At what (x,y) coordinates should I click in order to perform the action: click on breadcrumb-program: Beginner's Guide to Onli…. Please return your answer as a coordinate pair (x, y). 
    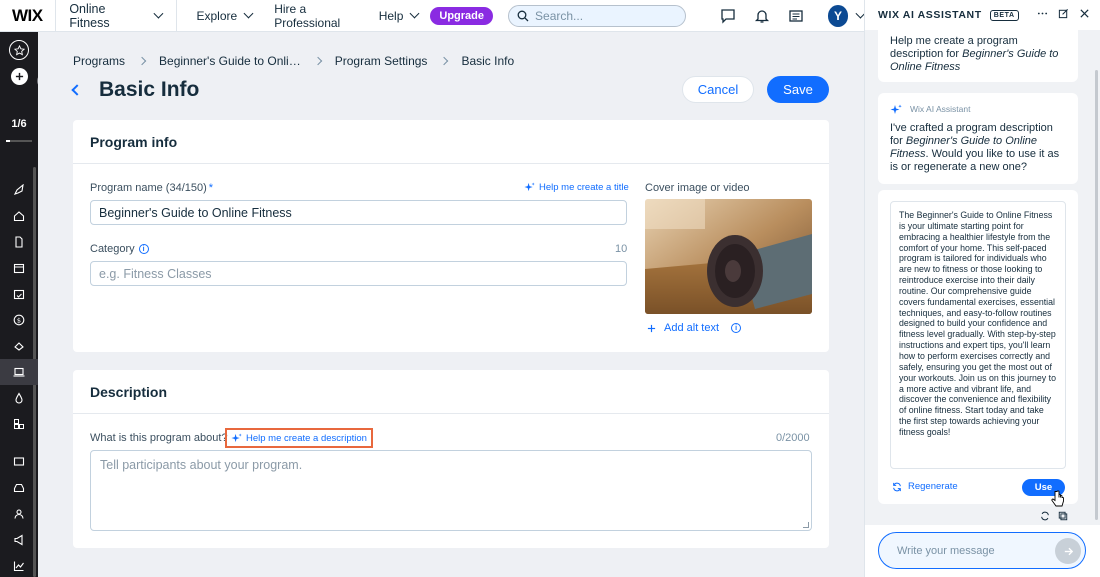
    Looking at the image, I should click on (230, 61).